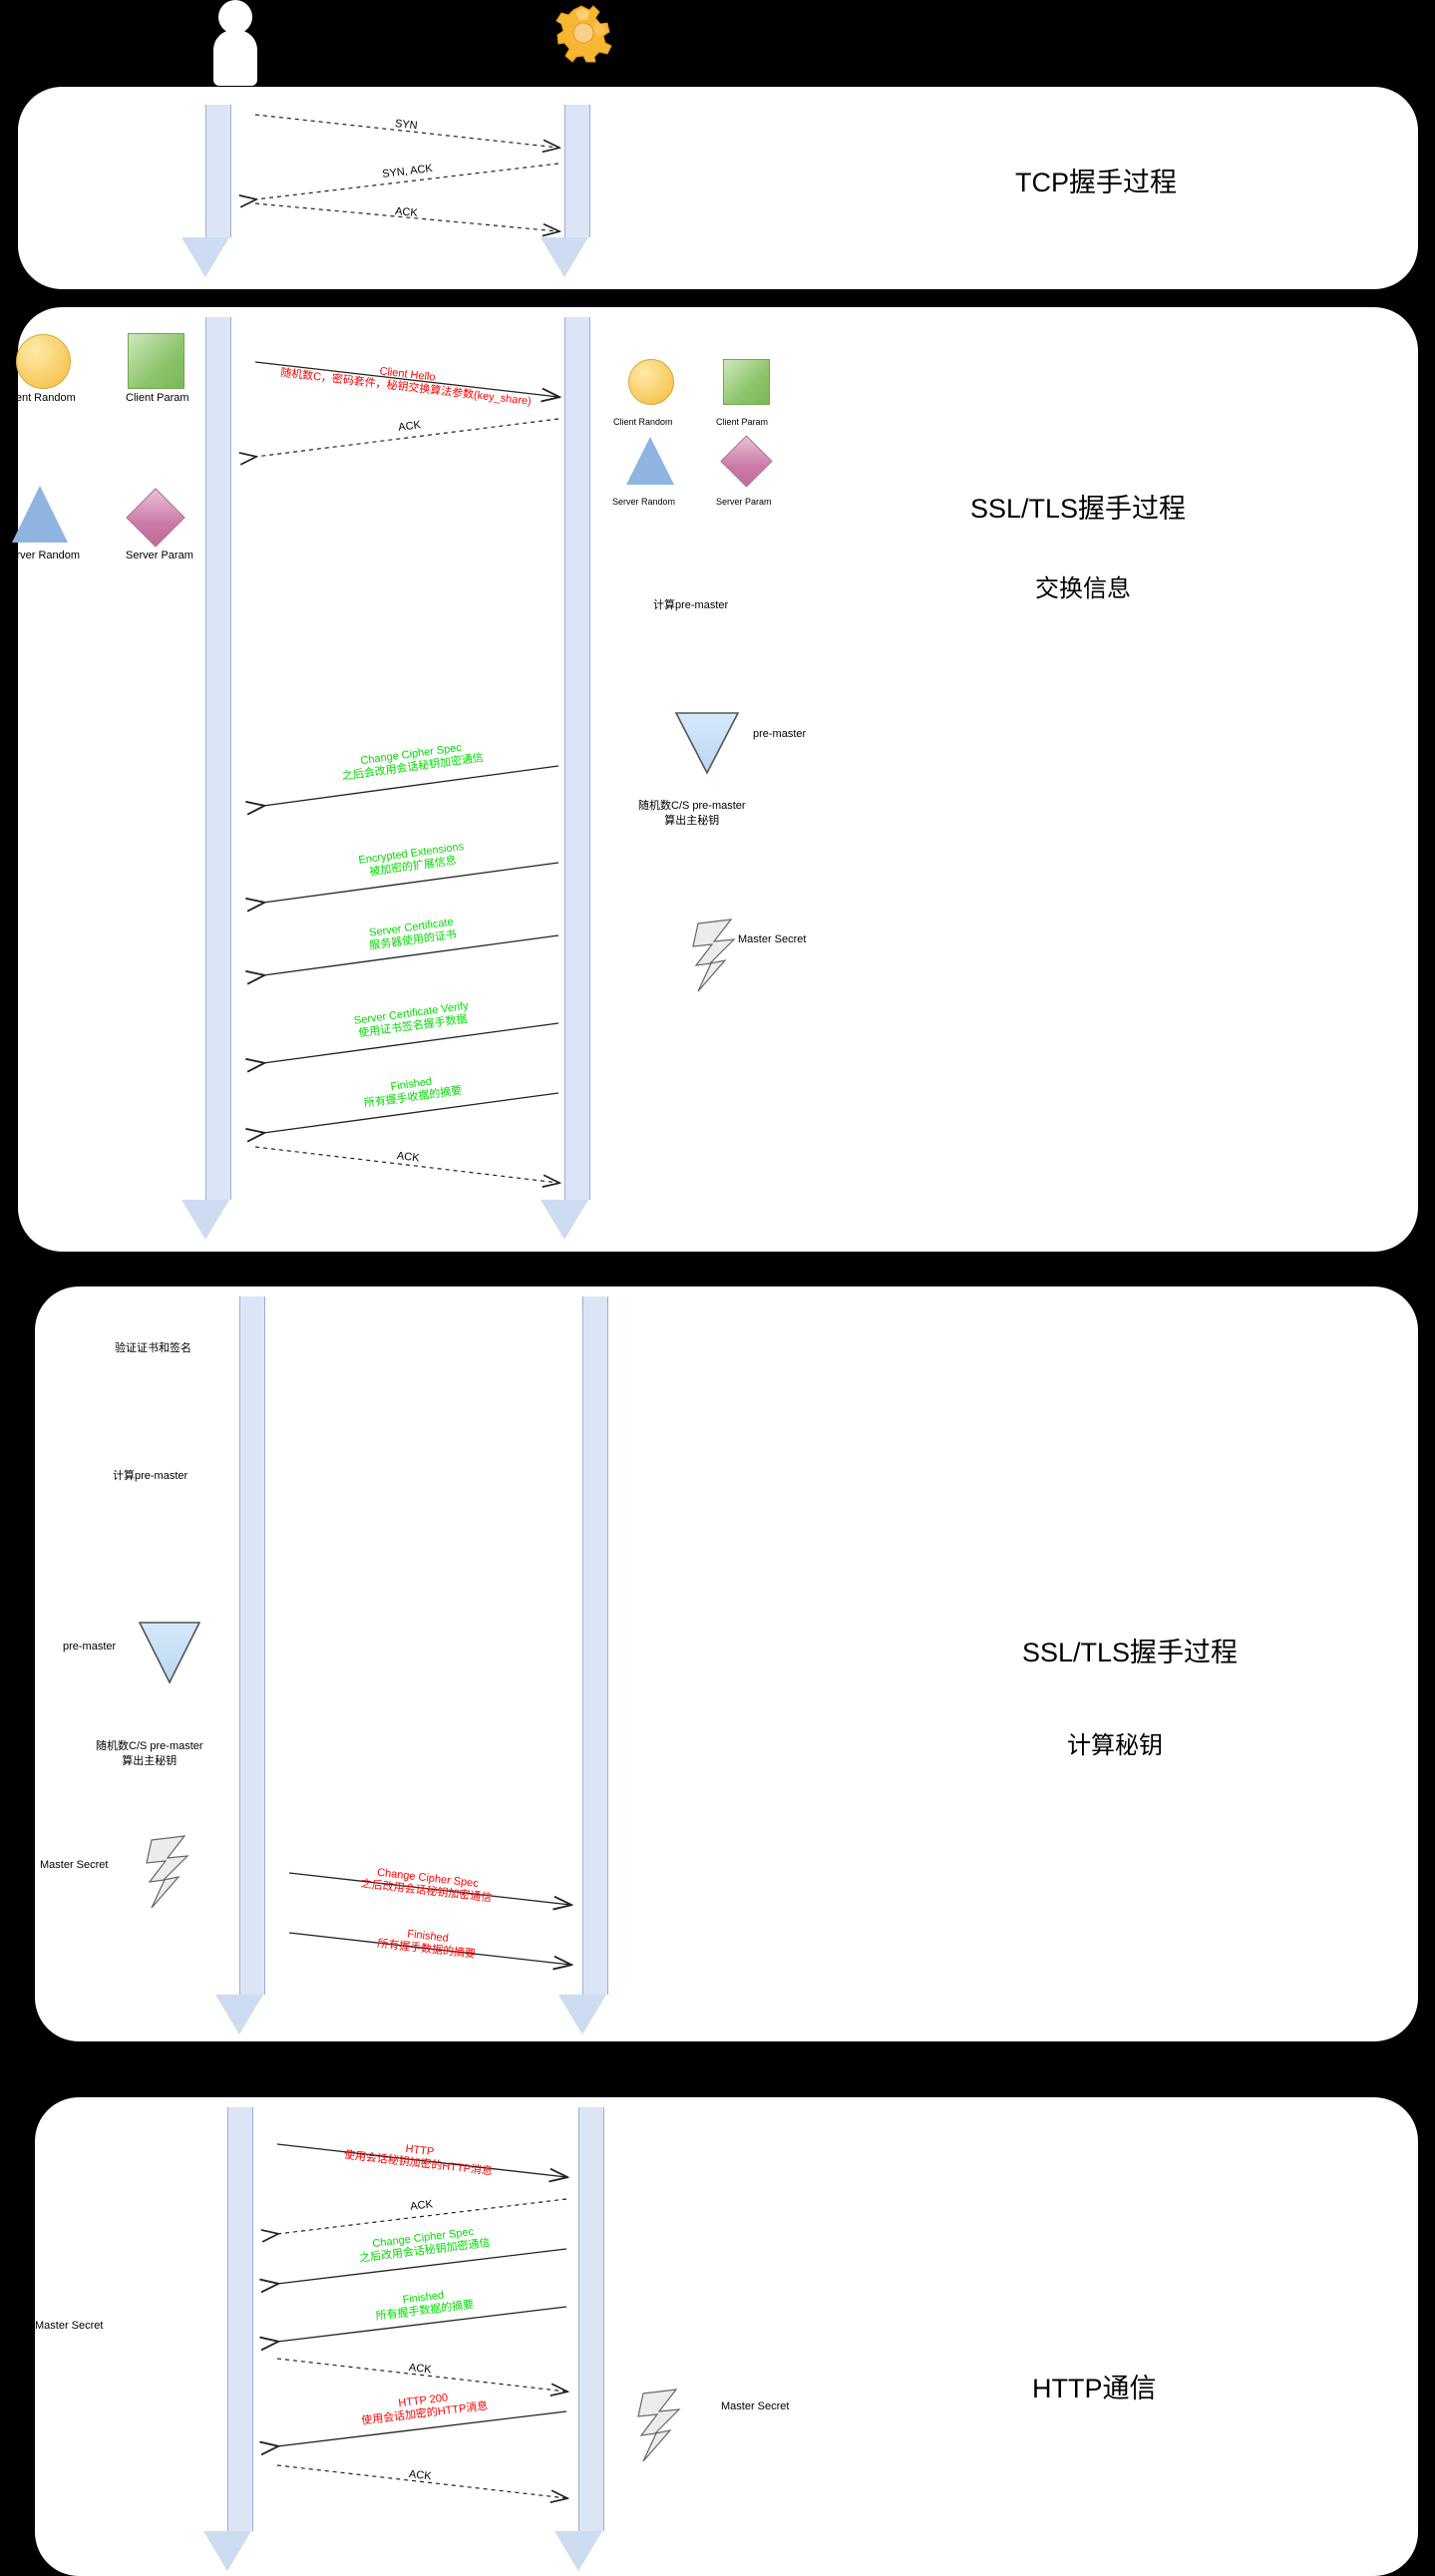 This screenshot has width=1435, height=2576. Describe the element at coordinates (240, 2319) in the screenshot. I see `lifeline-client-http` at that location.